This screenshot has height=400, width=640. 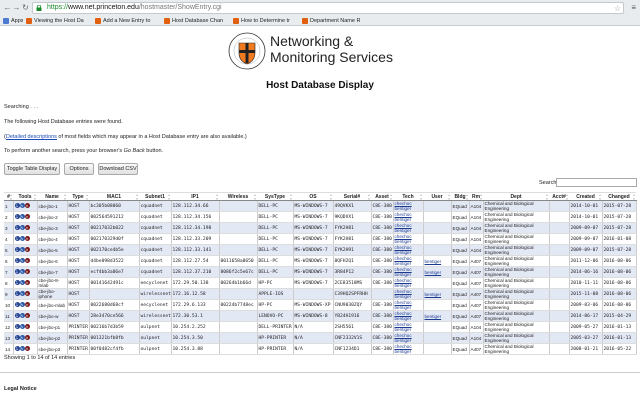 What do you see at coordinates (516, 197) in the screenshot?
I see `column-header: Dept` at bounding box center [516, 197].